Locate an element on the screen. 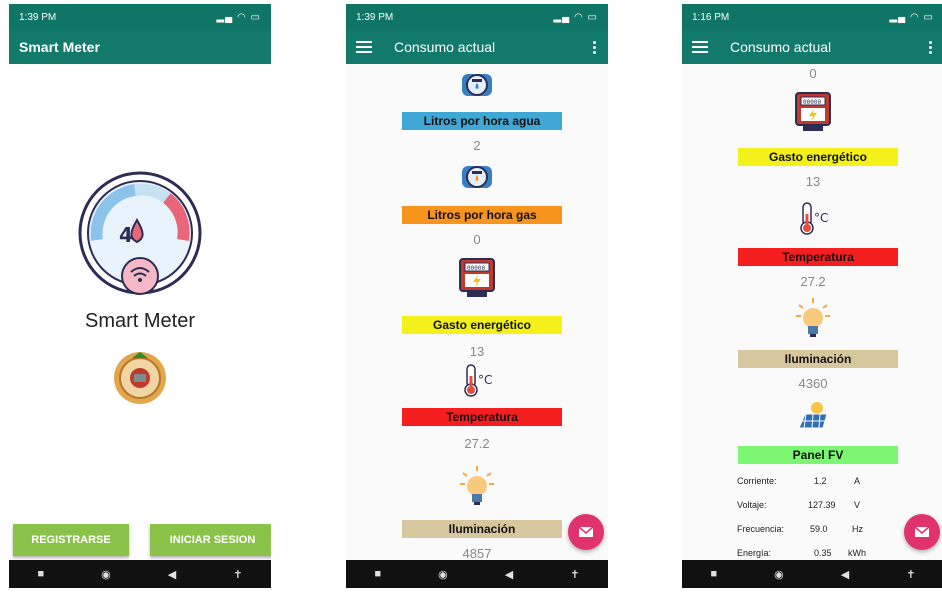  panel-row-value: 0.35 is located at coordinates (823, 553).